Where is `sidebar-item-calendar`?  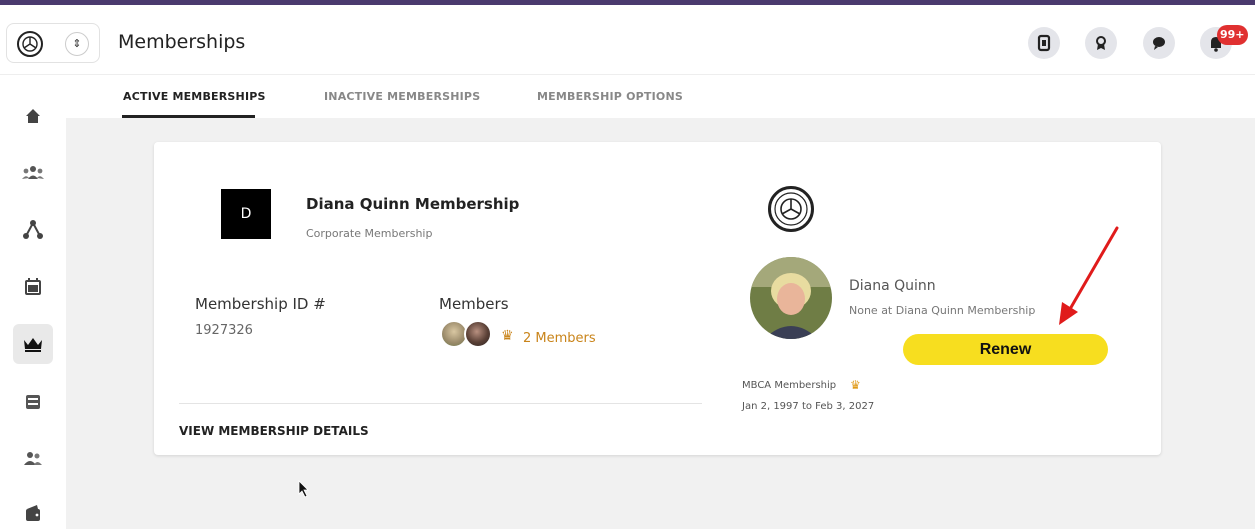
sidebar-item-calendar is located at coordinates (33, 287).